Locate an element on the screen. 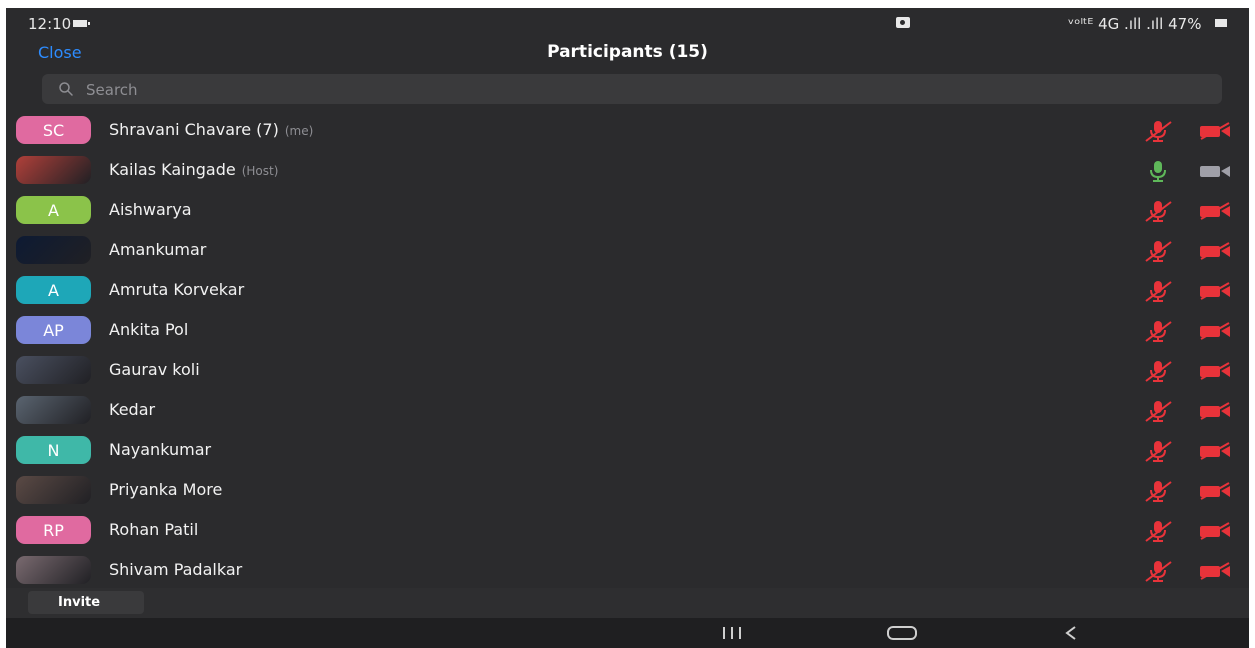 The height and width of the screenshot is (648, 1255). back-icon is located at coordinates (1071, 633).